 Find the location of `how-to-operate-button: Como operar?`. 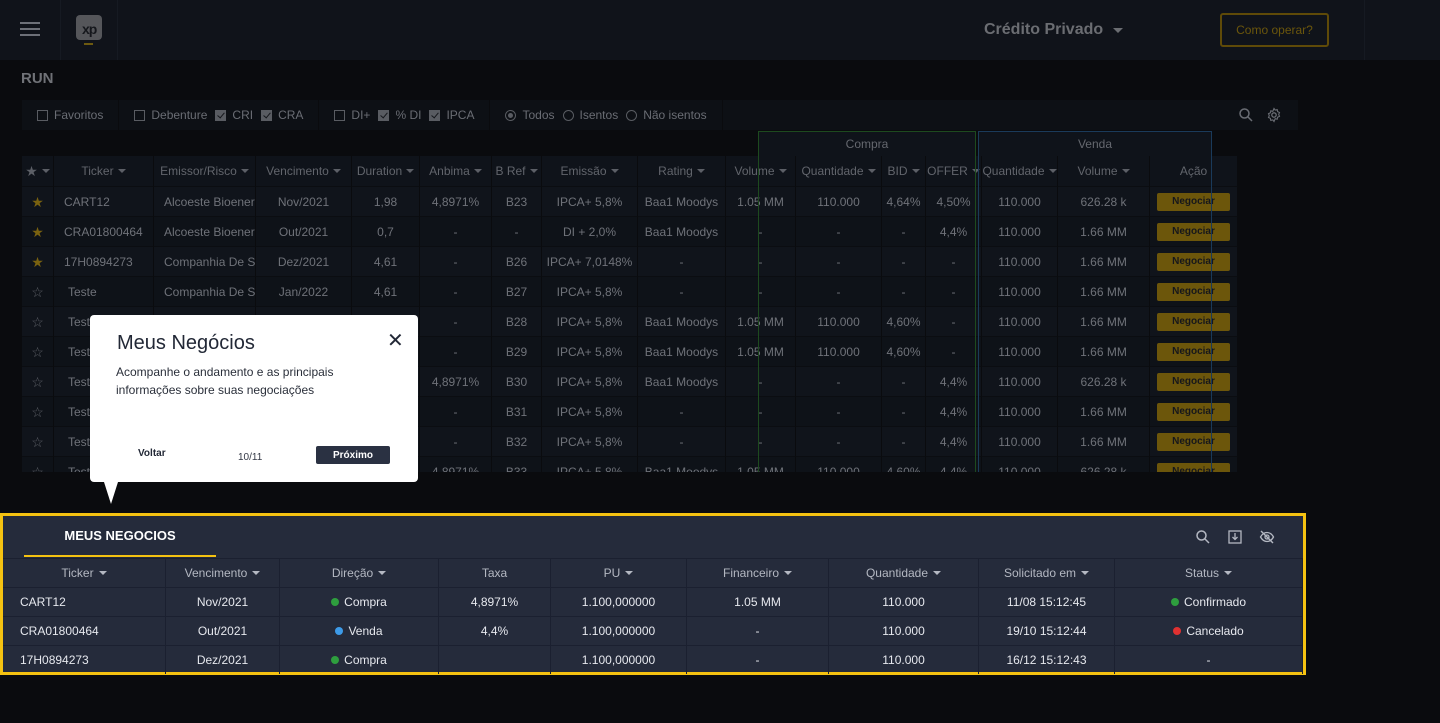

how-to-operate-button: Como operar? is located at coordinates (1274, 30).